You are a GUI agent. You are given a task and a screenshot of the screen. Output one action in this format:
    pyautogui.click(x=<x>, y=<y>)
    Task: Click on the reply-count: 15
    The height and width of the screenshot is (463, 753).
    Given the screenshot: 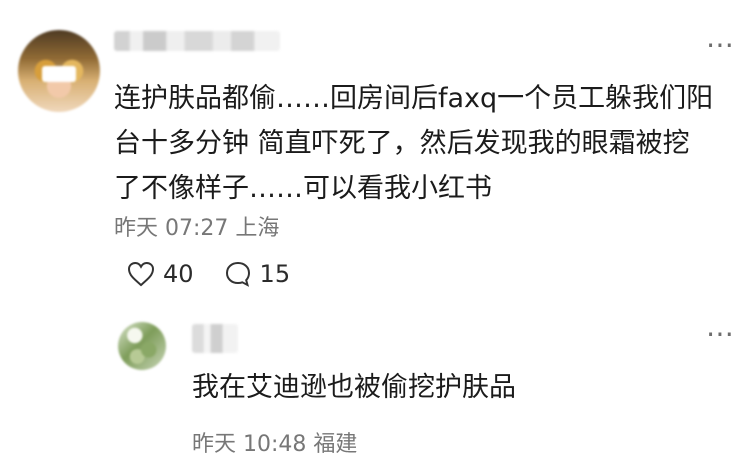 What is the action you would take?
    pyautogui.click(x=275, y=274)
    